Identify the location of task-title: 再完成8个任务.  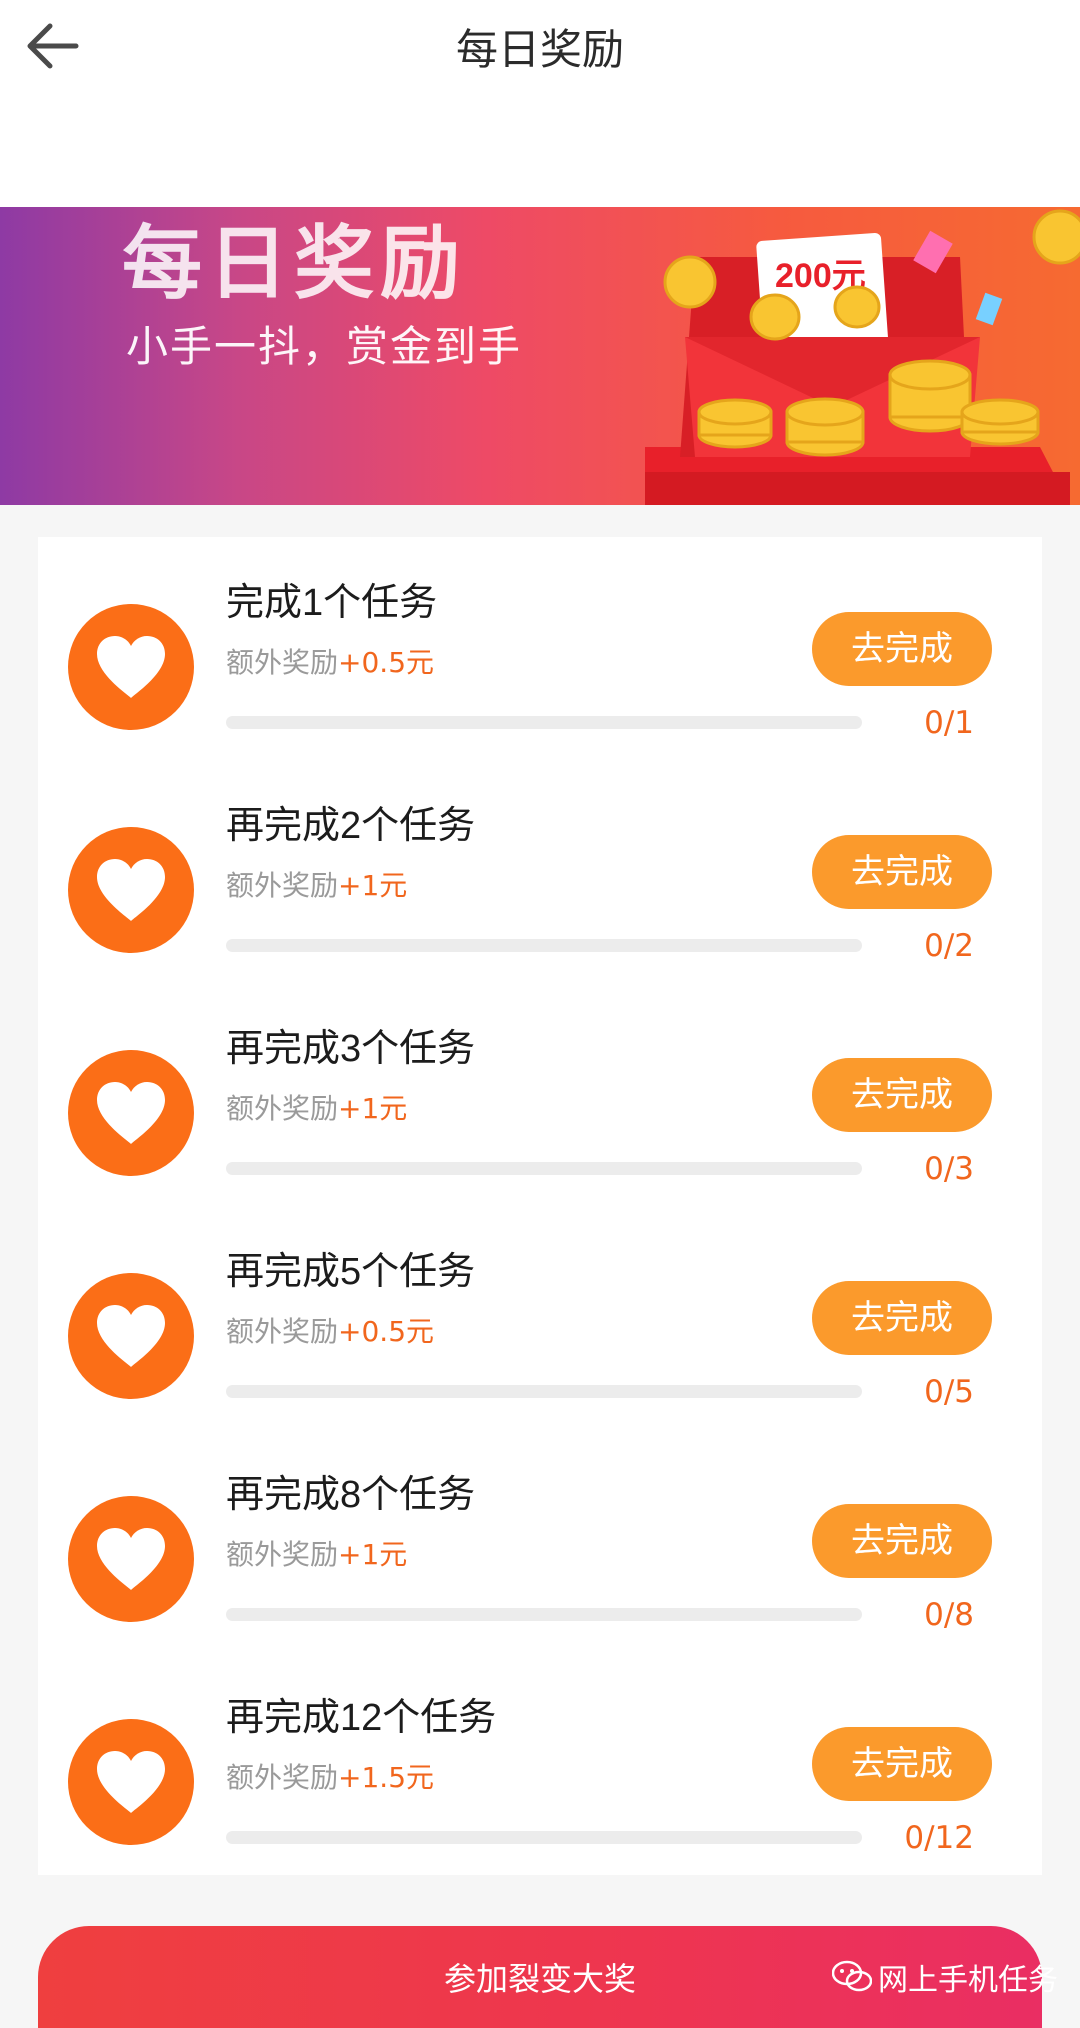
(351, 1495).